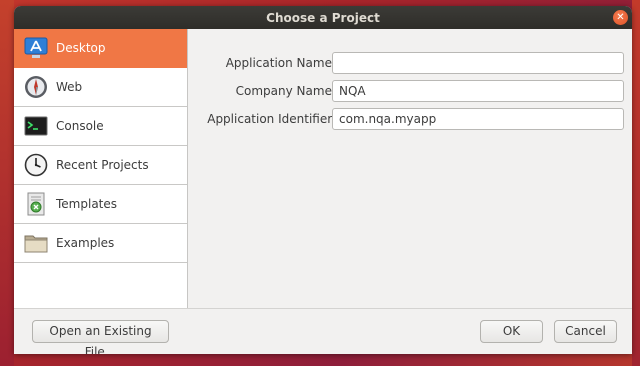  I want to click on sidebar-item-desktop: Desktop, so click(100, 48).